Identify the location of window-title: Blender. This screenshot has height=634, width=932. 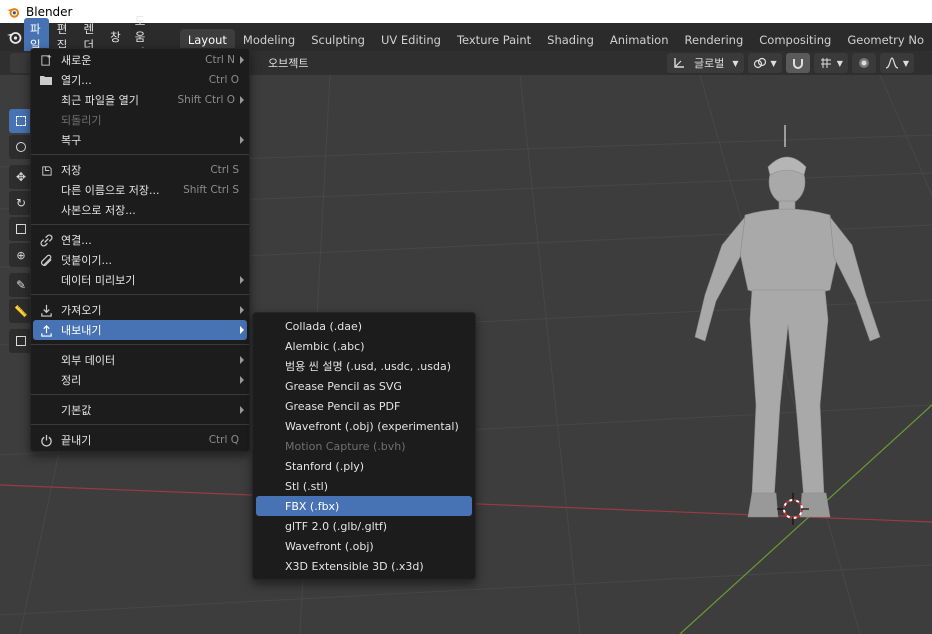
(49, 11).